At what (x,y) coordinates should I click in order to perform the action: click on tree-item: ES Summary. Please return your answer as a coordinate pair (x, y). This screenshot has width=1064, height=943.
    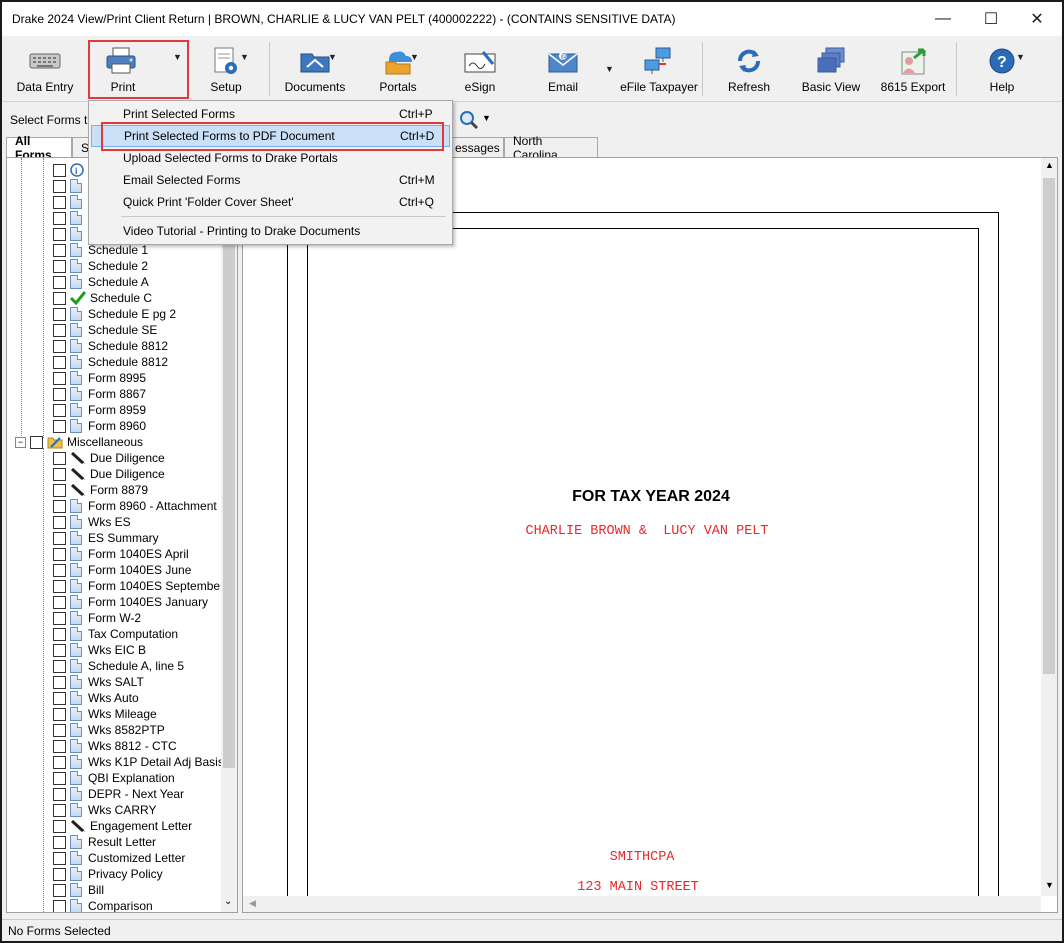
    Looking at the image, I should click on (106, 538).